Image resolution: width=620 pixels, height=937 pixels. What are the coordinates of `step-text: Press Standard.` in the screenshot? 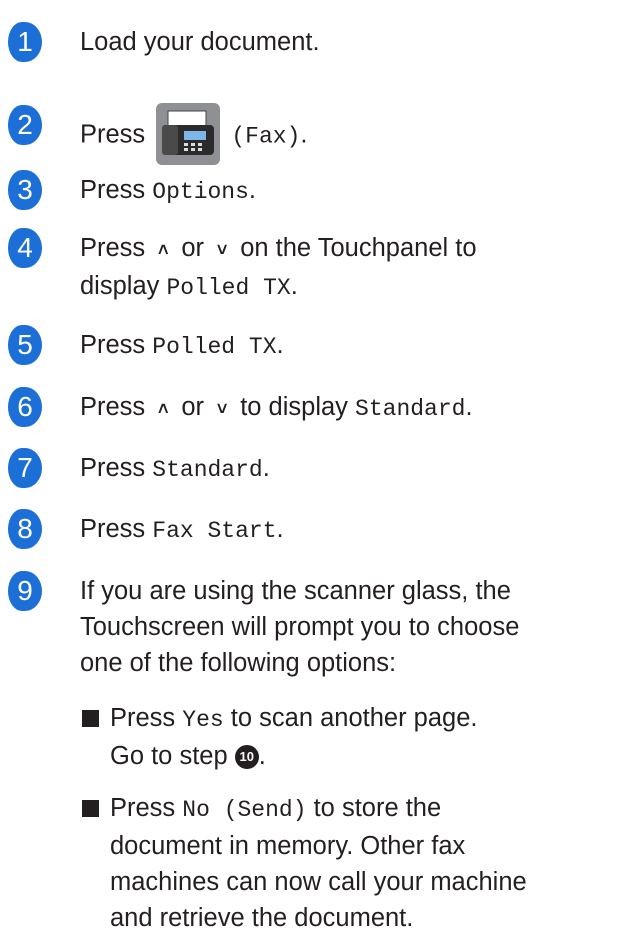 It's located at (345, 469).